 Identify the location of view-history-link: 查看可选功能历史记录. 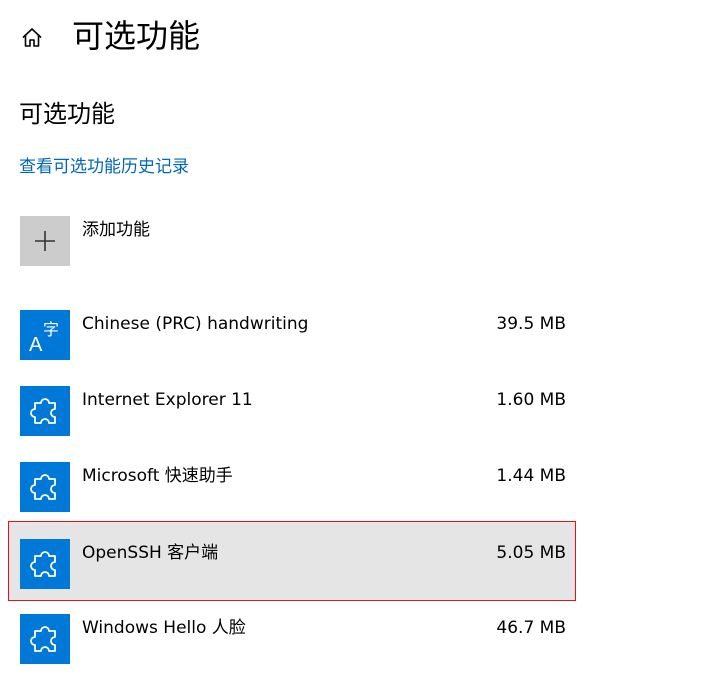
(104, 167).